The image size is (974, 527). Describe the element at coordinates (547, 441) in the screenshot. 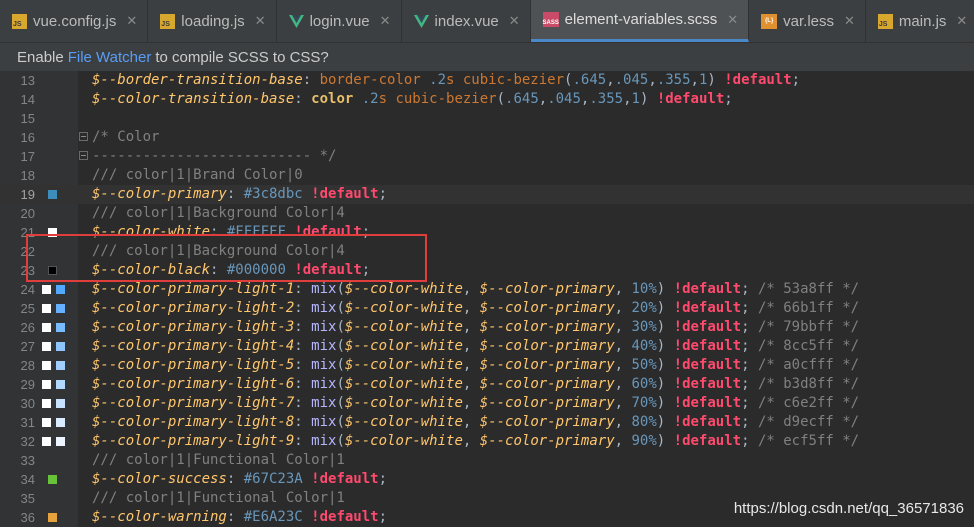

I see `code-token: $--color-primary` at that location.